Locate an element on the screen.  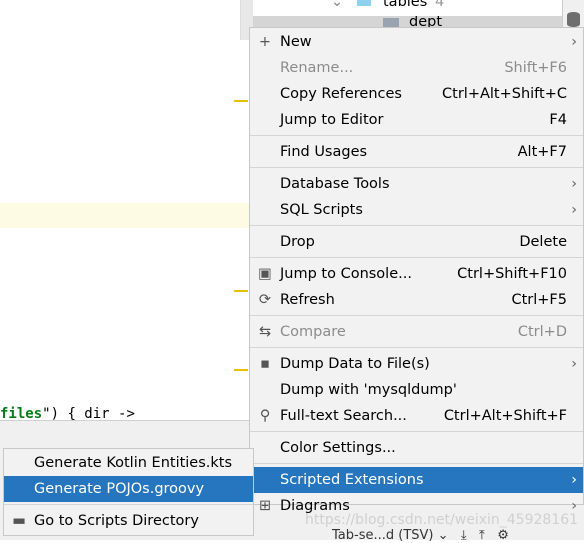
menu-item-jump-to-console: ▣ Jump to Console... Ctrl+Shift+F10 is located at coordinates (416, 274).